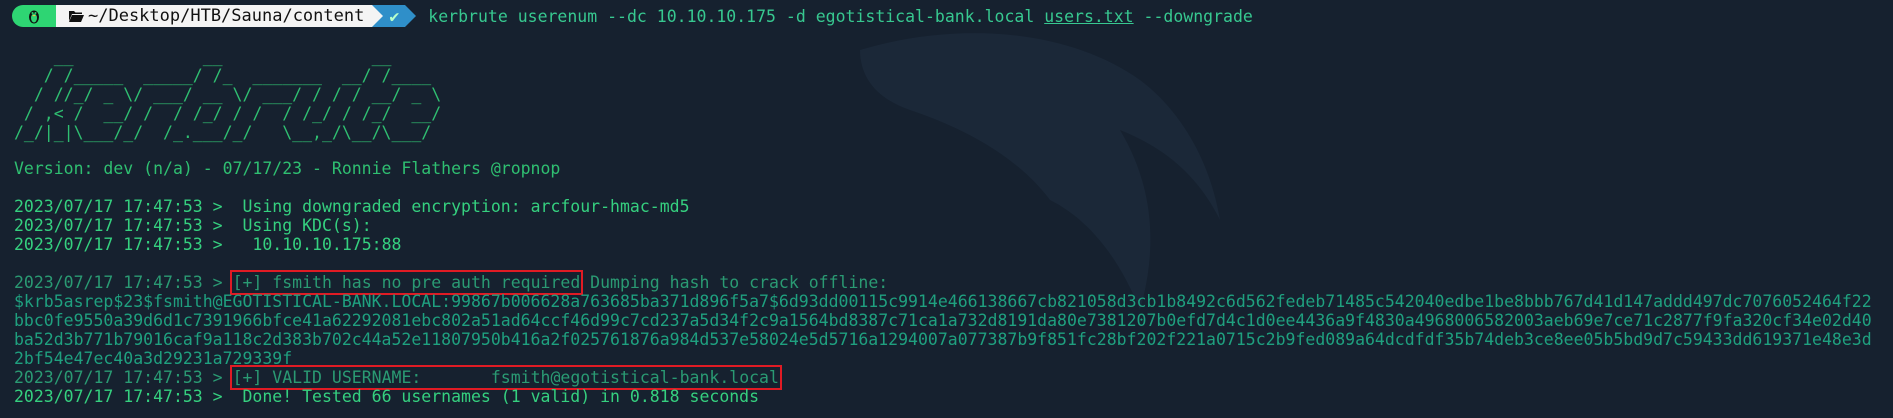 This screenshot has height=418, width=1893. I want to click on log-line: 2023/07/17 17:47:53 > Using KDC(s):, so click(193, 225).